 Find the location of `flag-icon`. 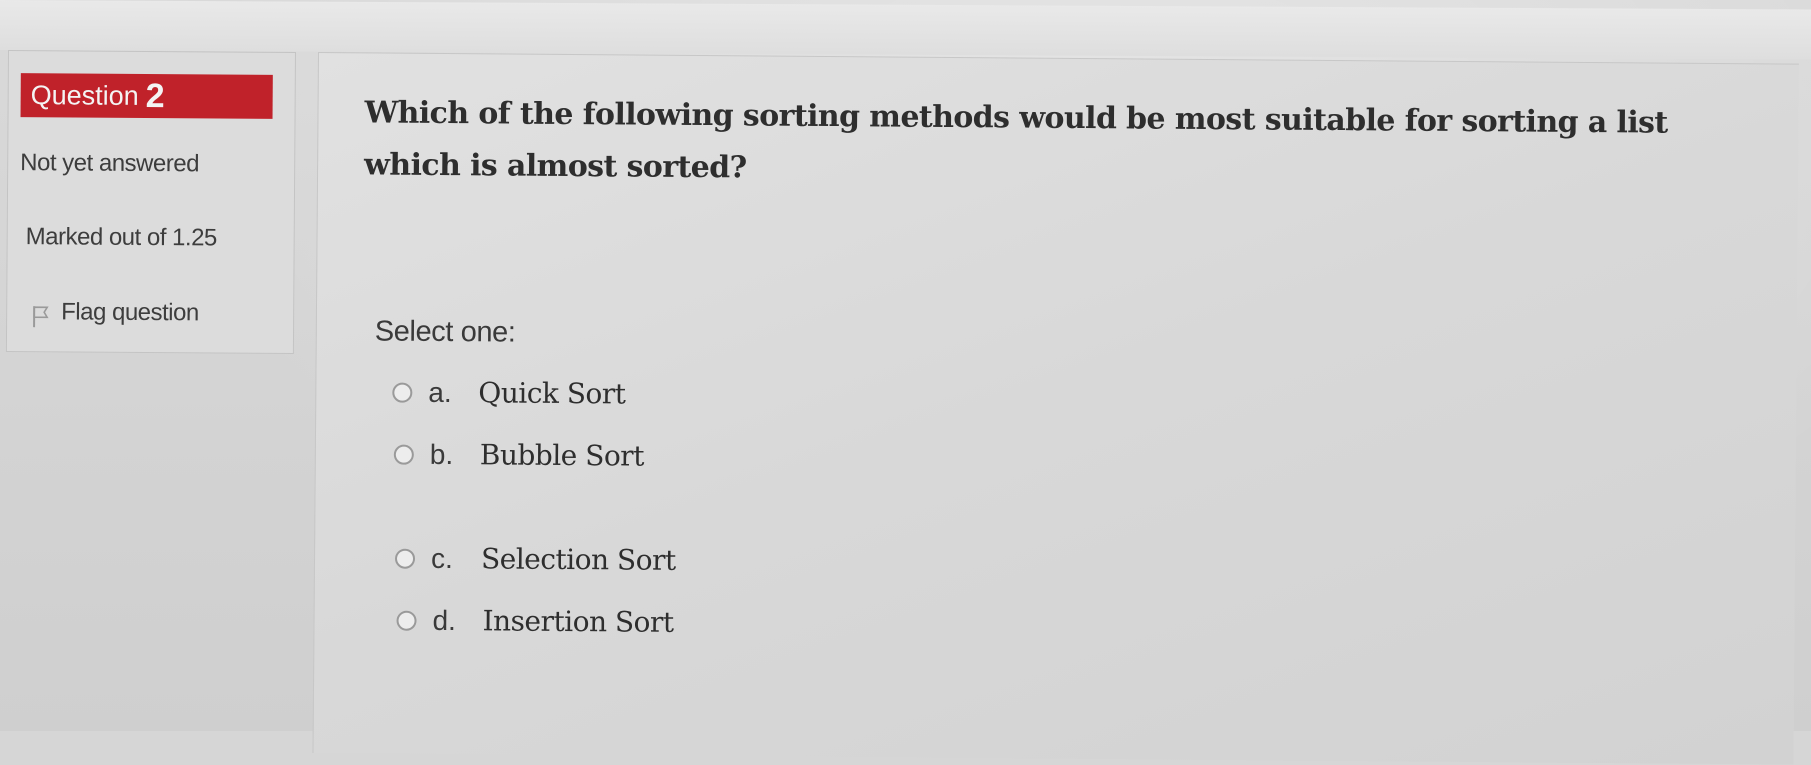

flag-icon is located at coordinates (41, 316).